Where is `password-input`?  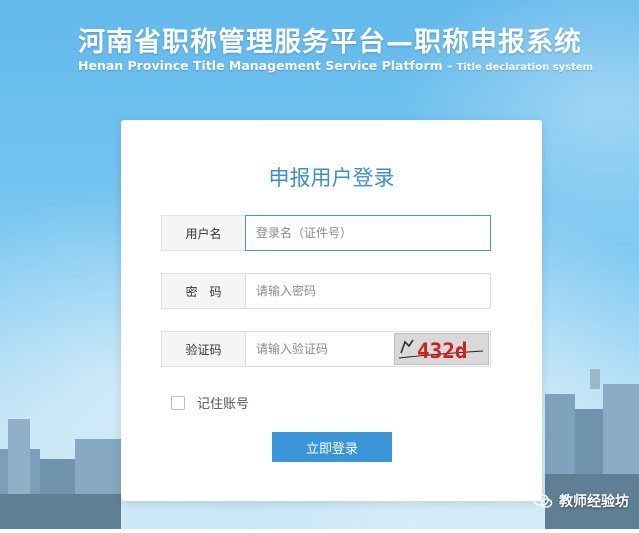 password-input is located at coordinates (368, 291).